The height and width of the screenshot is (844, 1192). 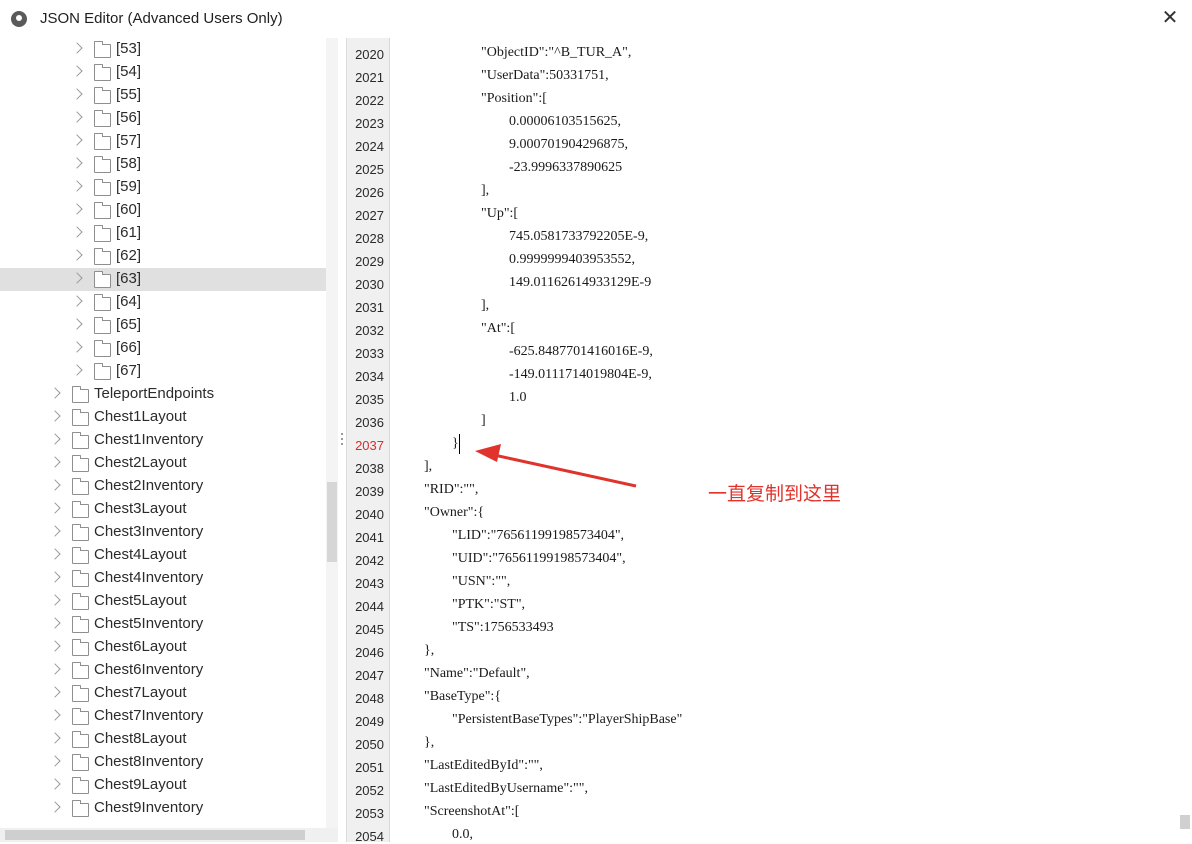 What do you see at coordinates (332, 522) in the screenshot?
I see `tree-scroll-thumb` at bounding box center [332, 522].